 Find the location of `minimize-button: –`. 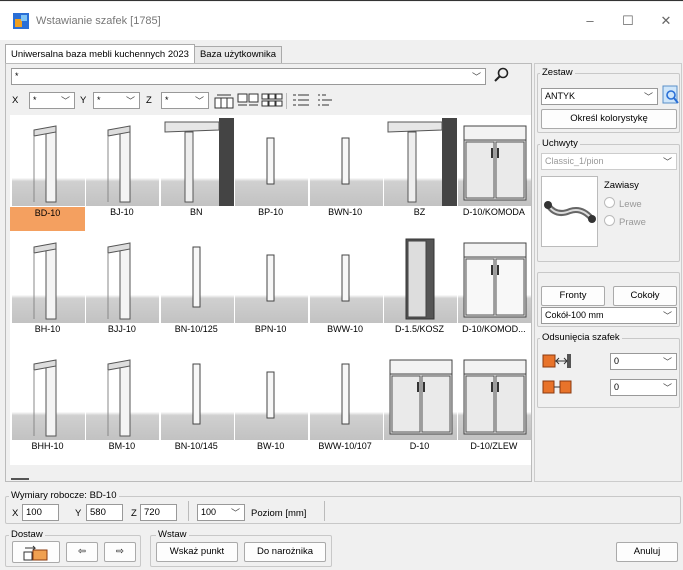

minimize-button: – is located at coordinates (590, 20).